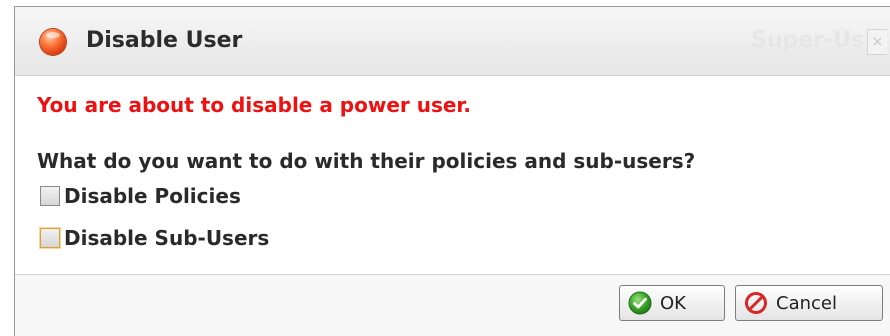  I want to click on disable-policies-checkbox, so click(50, 196).